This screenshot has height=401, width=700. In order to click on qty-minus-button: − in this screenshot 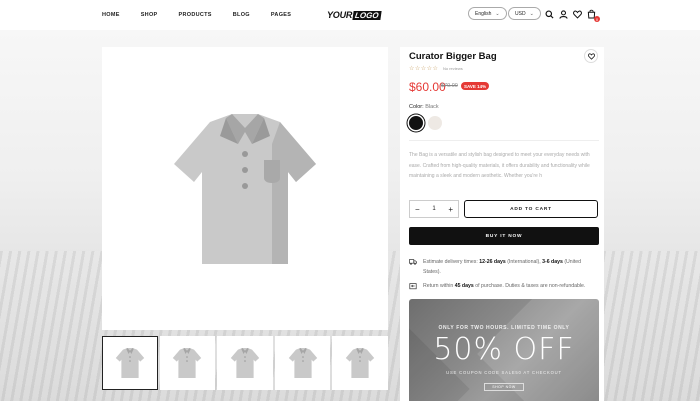, I will do `click(417, 209)`.